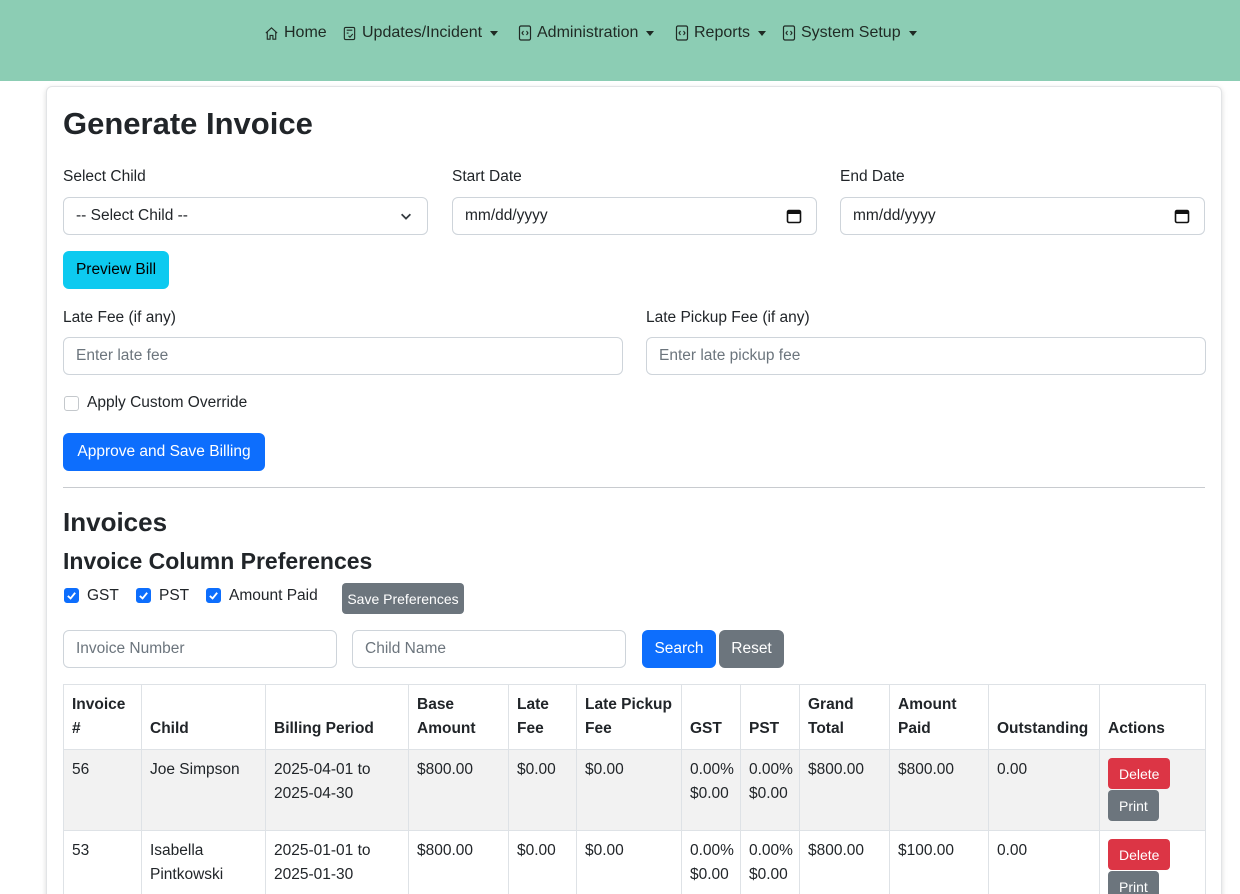 This screenshot has height=894, width=1240. What do you see at coordinates (132, 215) in the screenshot?
I see `select-child-value: -- Select Child --` at bounding box center [132, 215].